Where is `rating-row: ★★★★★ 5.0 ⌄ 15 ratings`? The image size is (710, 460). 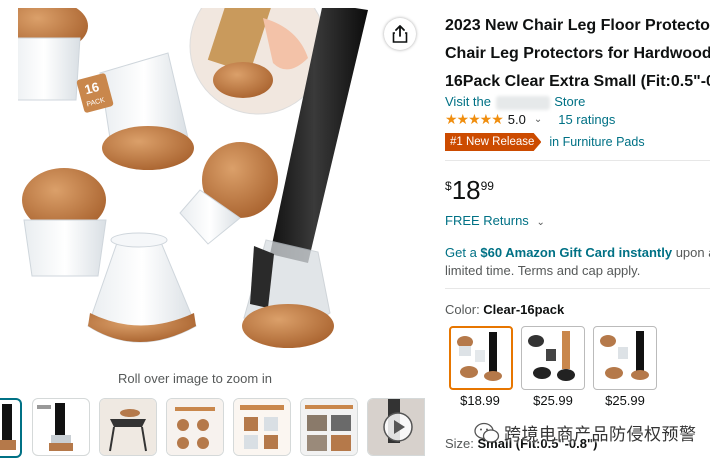
rating-row: ★★★★★ 5.0 ⌄ 15 ratings is located at coordinates (530, 119).